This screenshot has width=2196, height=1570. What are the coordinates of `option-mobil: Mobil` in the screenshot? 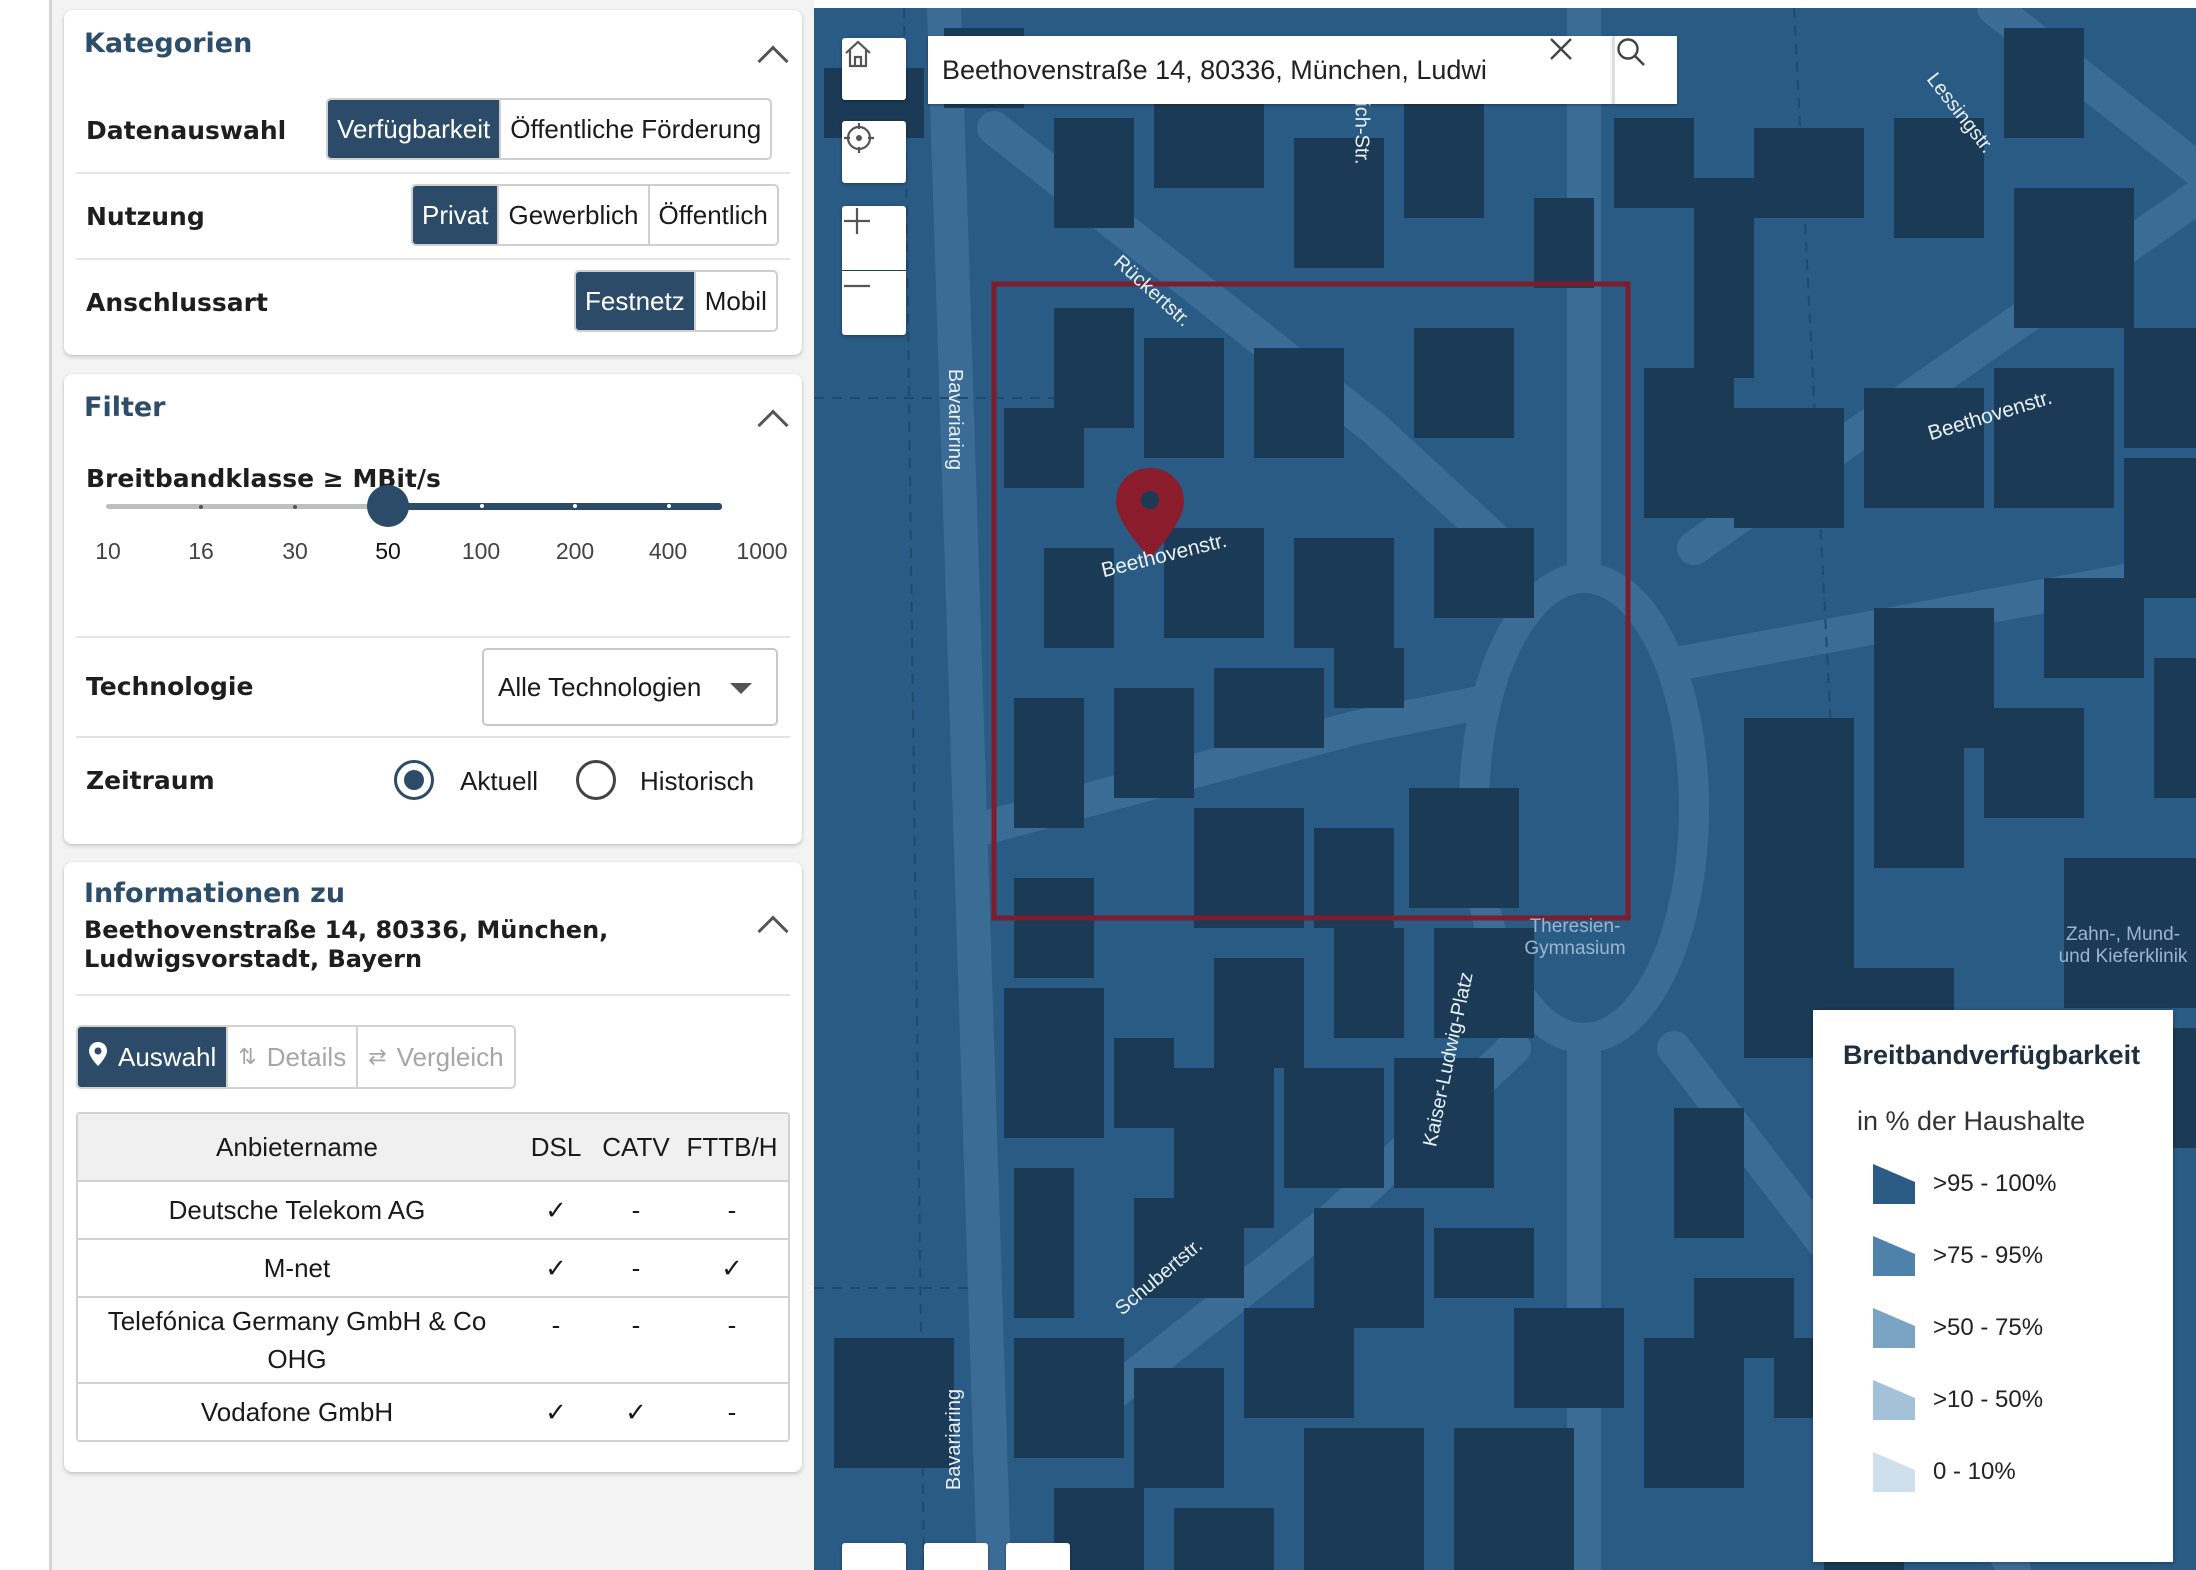 It's located at (734, 301).